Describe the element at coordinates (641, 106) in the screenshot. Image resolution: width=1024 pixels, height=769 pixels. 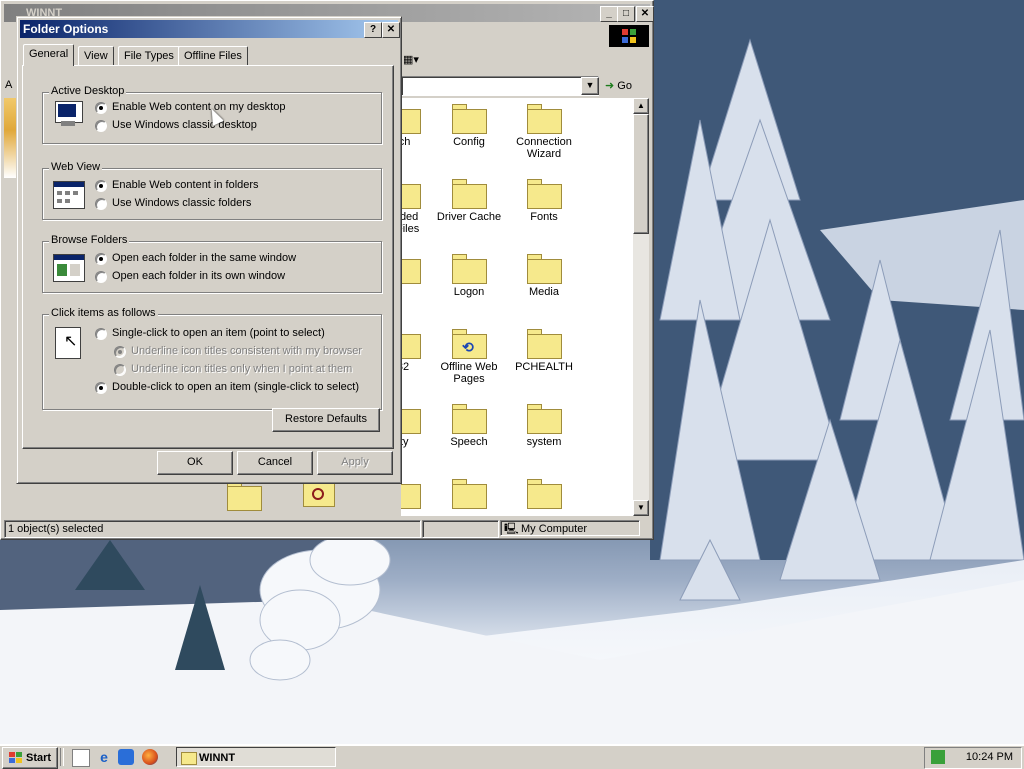
I see `scroll-up-button: ▲` at that location.